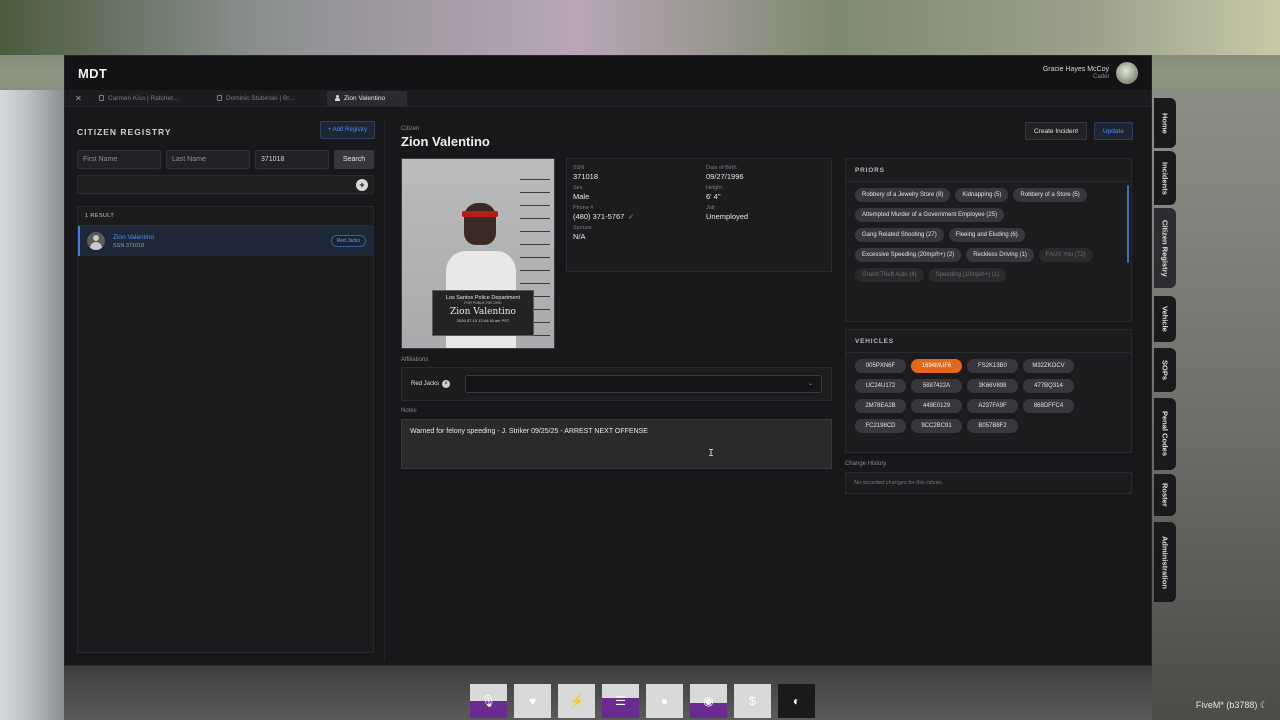  I want to click on nav-tab-citizen-registry: Citizen Registry, so click(1165, 248).